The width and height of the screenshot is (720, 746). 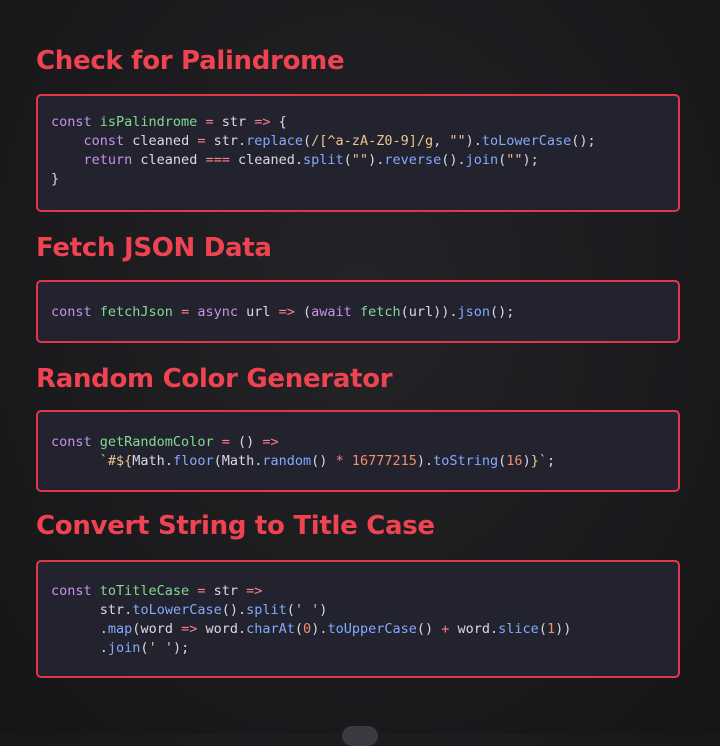 What do you see at coordinates (238, 461) in the screenshot?
I see `code-token: Math` at bounding box center [238, 461].